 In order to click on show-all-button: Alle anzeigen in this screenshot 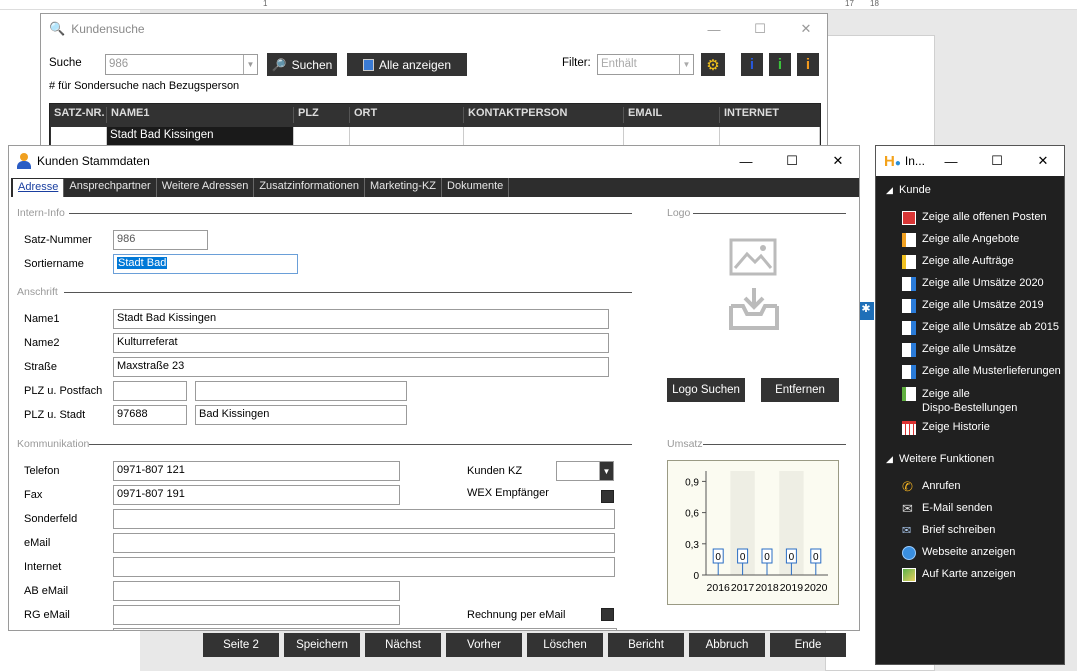, I will do `click(407, 64)`.